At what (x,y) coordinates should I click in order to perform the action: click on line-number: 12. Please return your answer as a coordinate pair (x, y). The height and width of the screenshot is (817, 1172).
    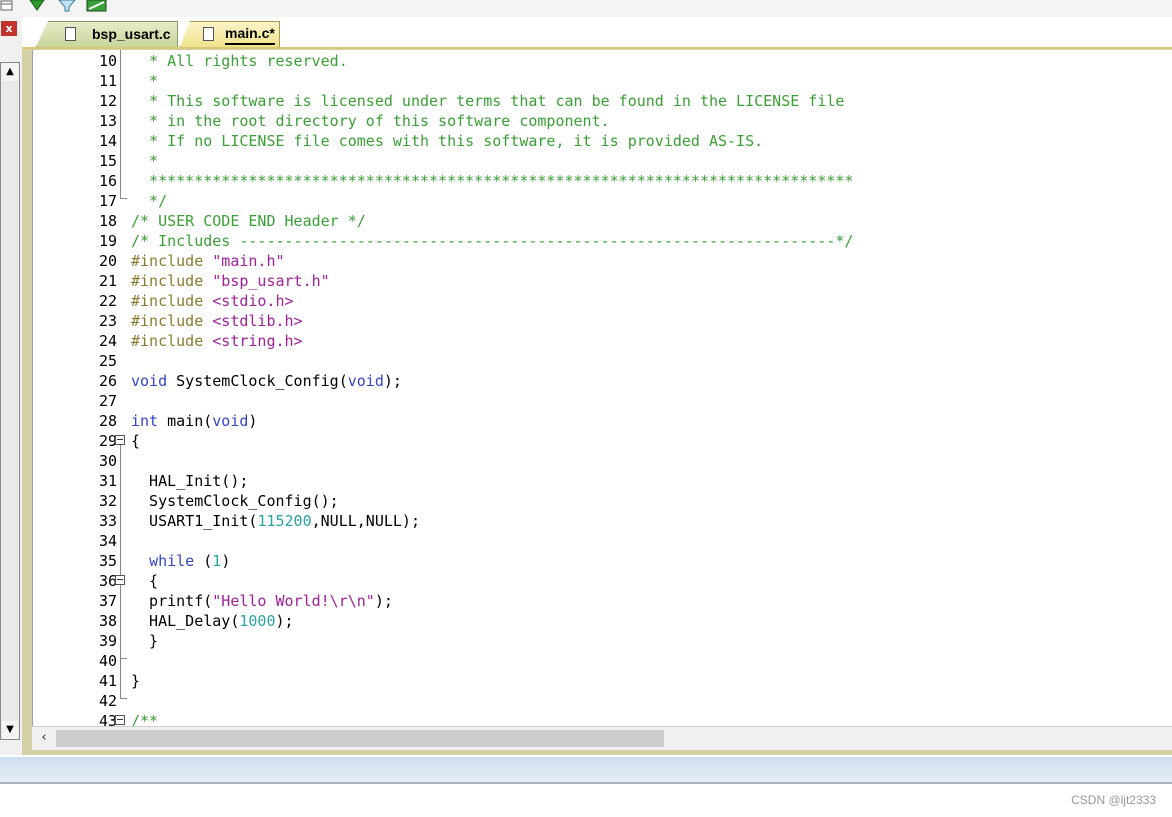
    Looking at the image, I should click on (107, 101).